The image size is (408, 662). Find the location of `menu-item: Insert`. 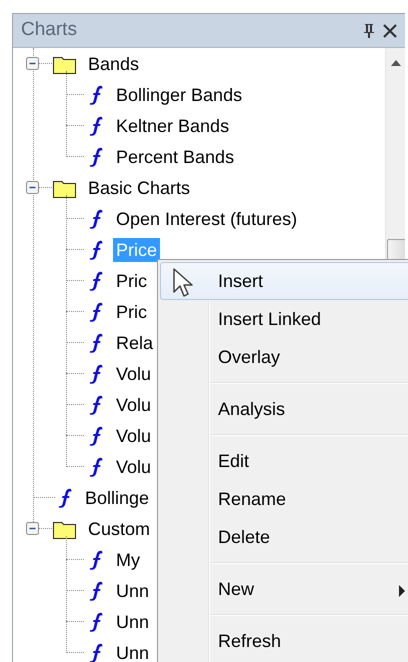

menu-item: Insert is located at coordinates (284, 281).